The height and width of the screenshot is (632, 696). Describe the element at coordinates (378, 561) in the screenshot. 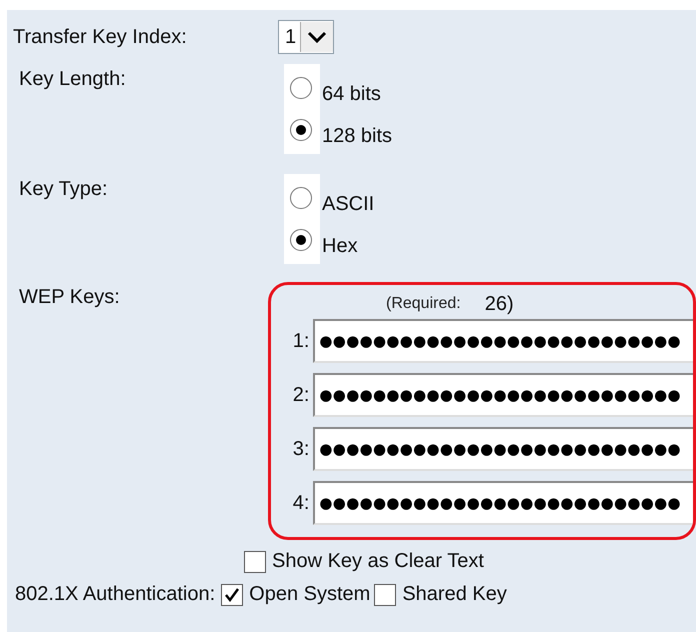

I see `checkbox-label: Show Key as Clear Text` at that location.